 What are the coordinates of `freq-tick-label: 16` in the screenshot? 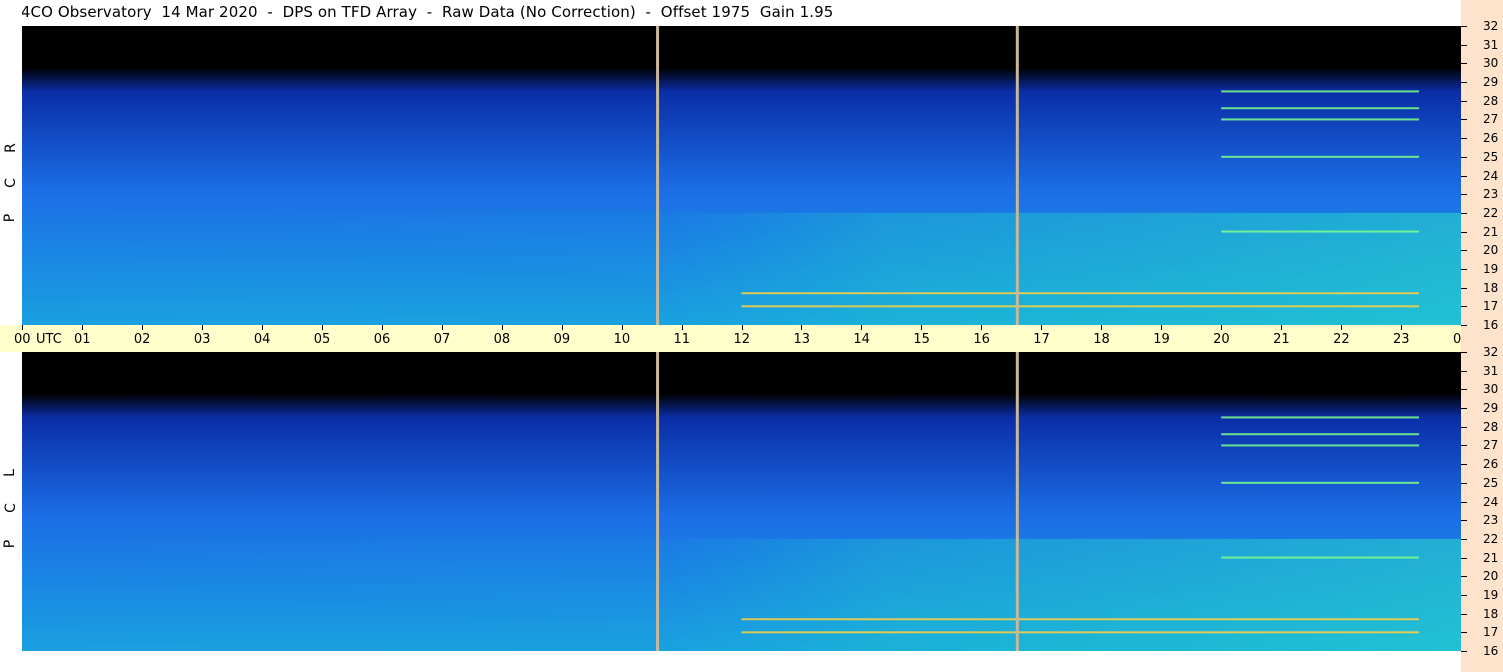 It's located at (1491, 651).